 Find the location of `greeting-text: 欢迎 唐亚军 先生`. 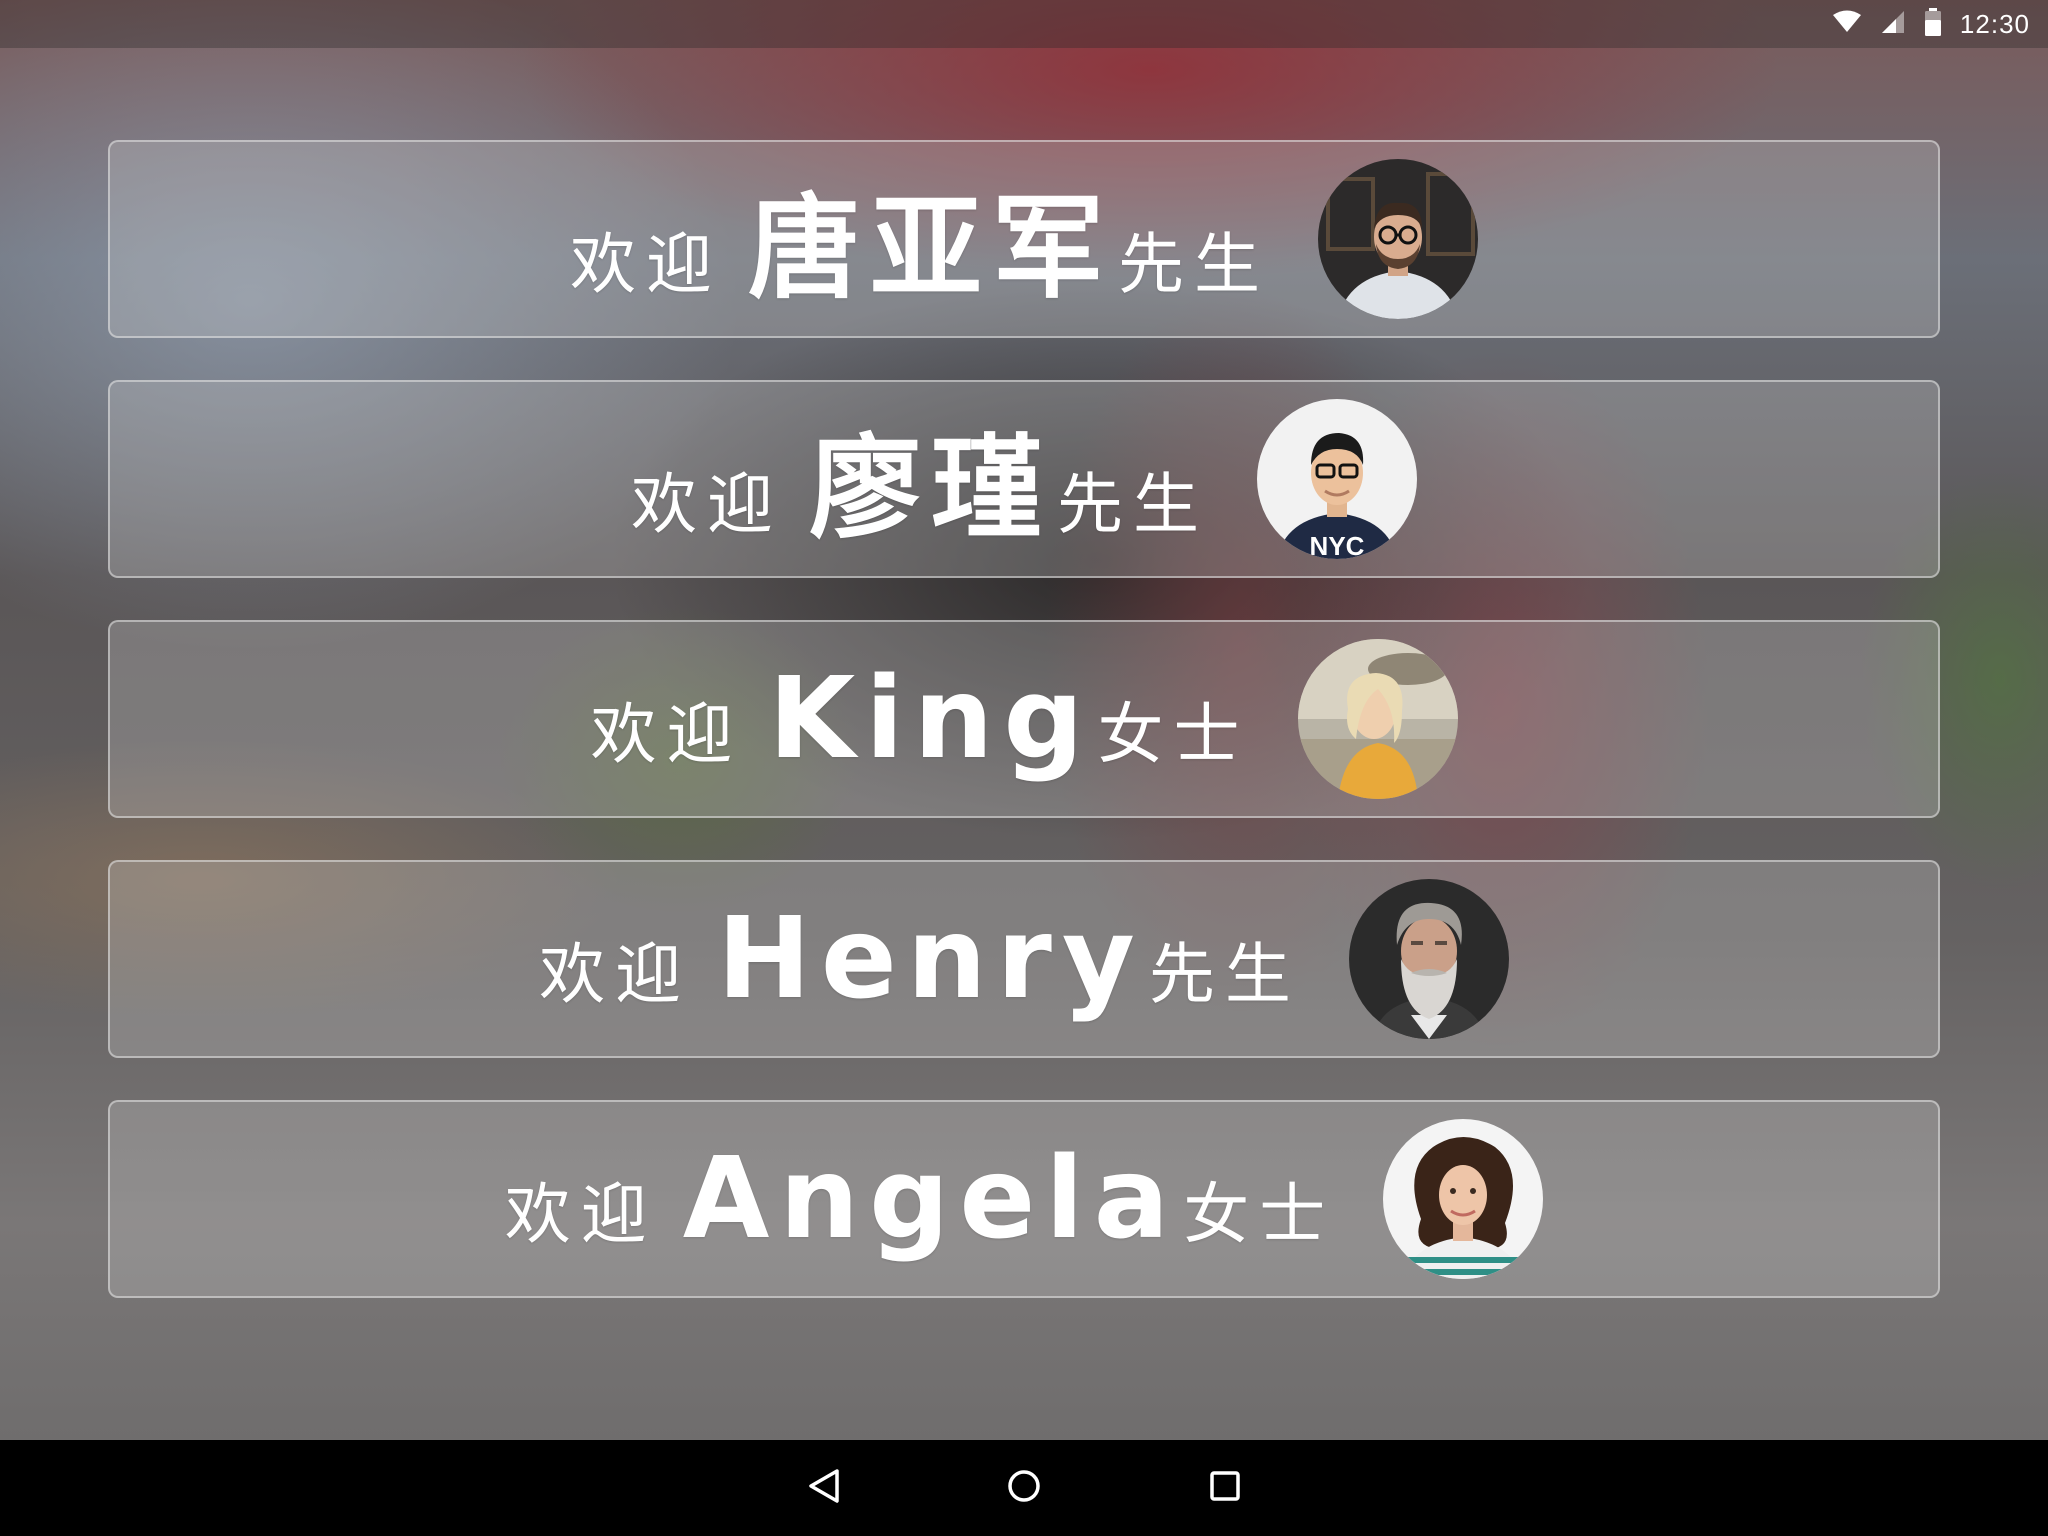

greeting-text: 欢迎 唐亚军 先生 is located at coordinates (920, 239).